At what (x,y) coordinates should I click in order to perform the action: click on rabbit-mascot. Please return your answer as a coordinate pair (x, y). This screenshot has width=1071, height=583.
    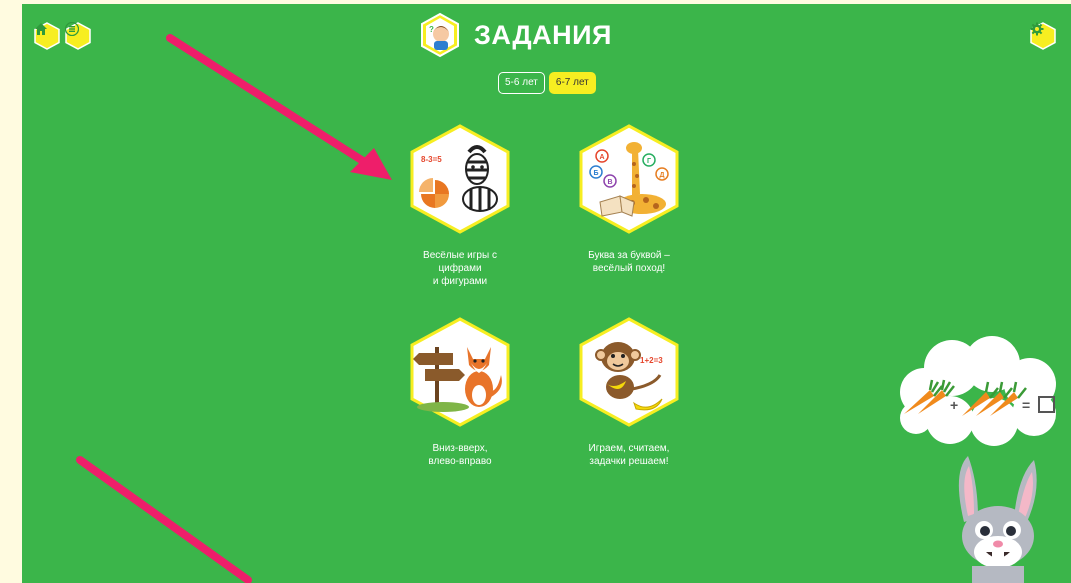
    Looking at the image, I should click on (997, 519).